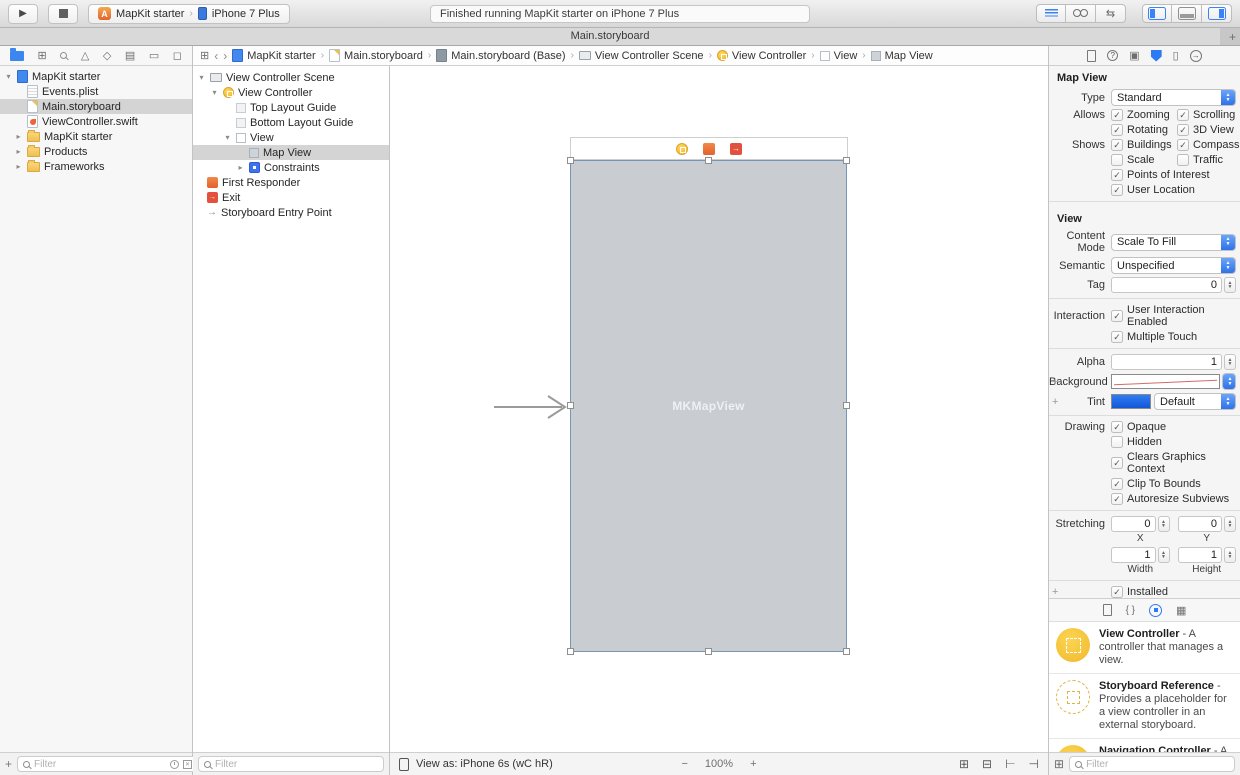  What do you see at coordinates (1154, 337) in the screenshot?
I see `checkbox-multiple-touch: ✓ Multiple Touch` at bounding box center [1154, 337].